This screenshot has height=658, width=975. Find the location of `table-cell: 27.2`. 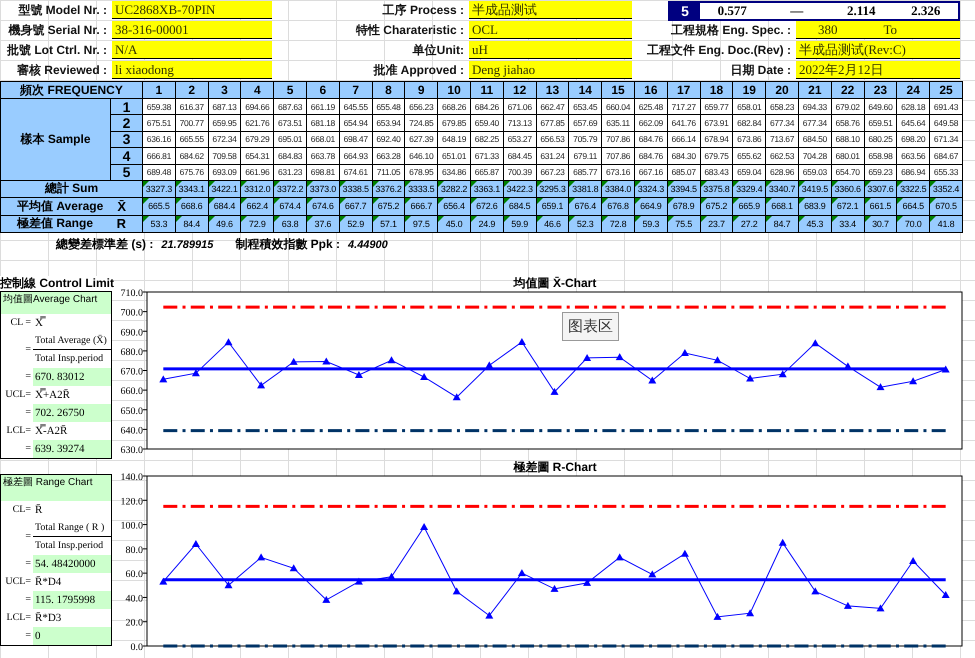

table-cell: 27.2 is located at coordinates (749, 224).